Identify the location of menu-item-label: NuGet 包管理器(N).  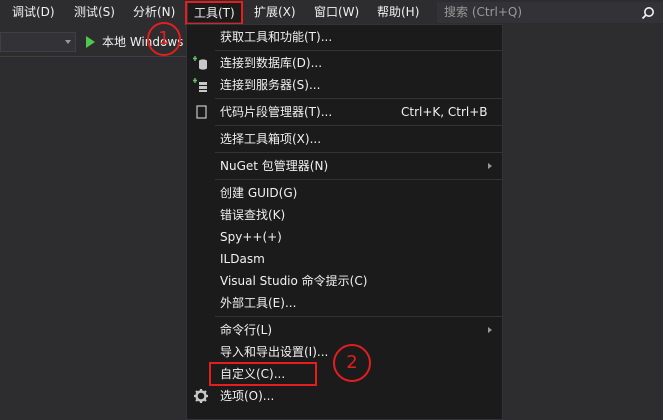
(274, 166).